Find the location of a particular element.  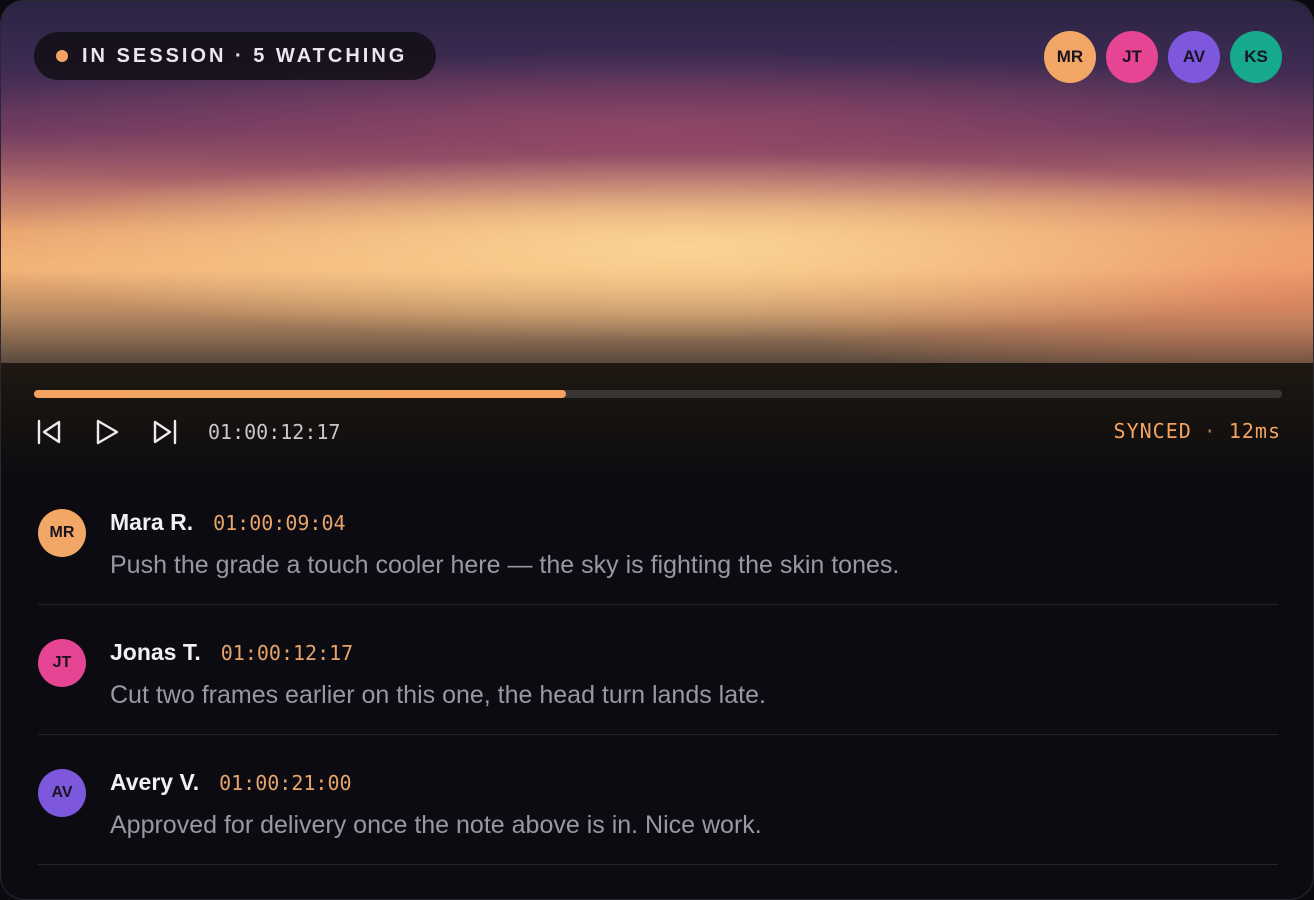

comment-header: Mara R. 01:00:09:04 is located at coordinates (228, 522).